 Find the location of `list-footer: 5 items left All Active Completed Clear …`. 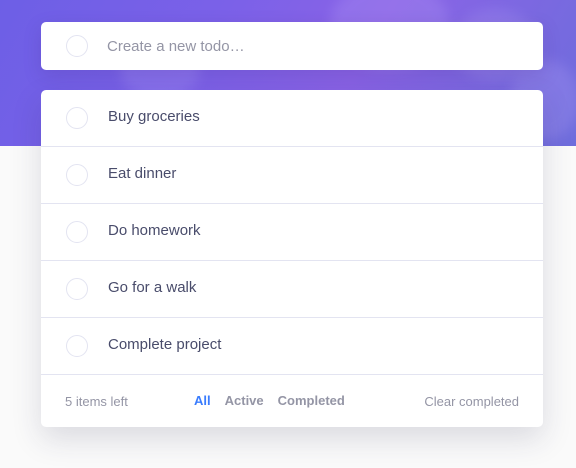

list-footer: 5 items left All Active Completed Clear … is located at coordinates (292, 401).